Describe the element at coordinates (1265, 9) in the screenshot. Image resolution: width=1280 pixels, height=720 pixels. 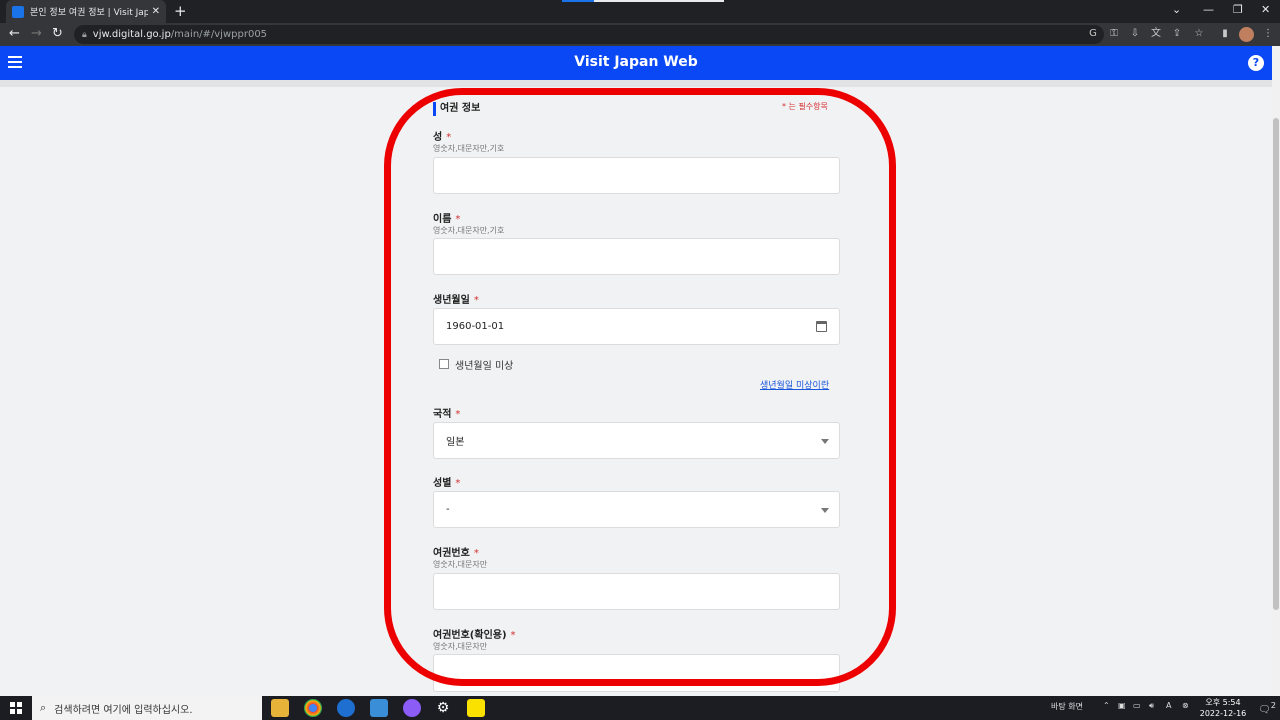
I see `window-close-button: ✕` at that location.